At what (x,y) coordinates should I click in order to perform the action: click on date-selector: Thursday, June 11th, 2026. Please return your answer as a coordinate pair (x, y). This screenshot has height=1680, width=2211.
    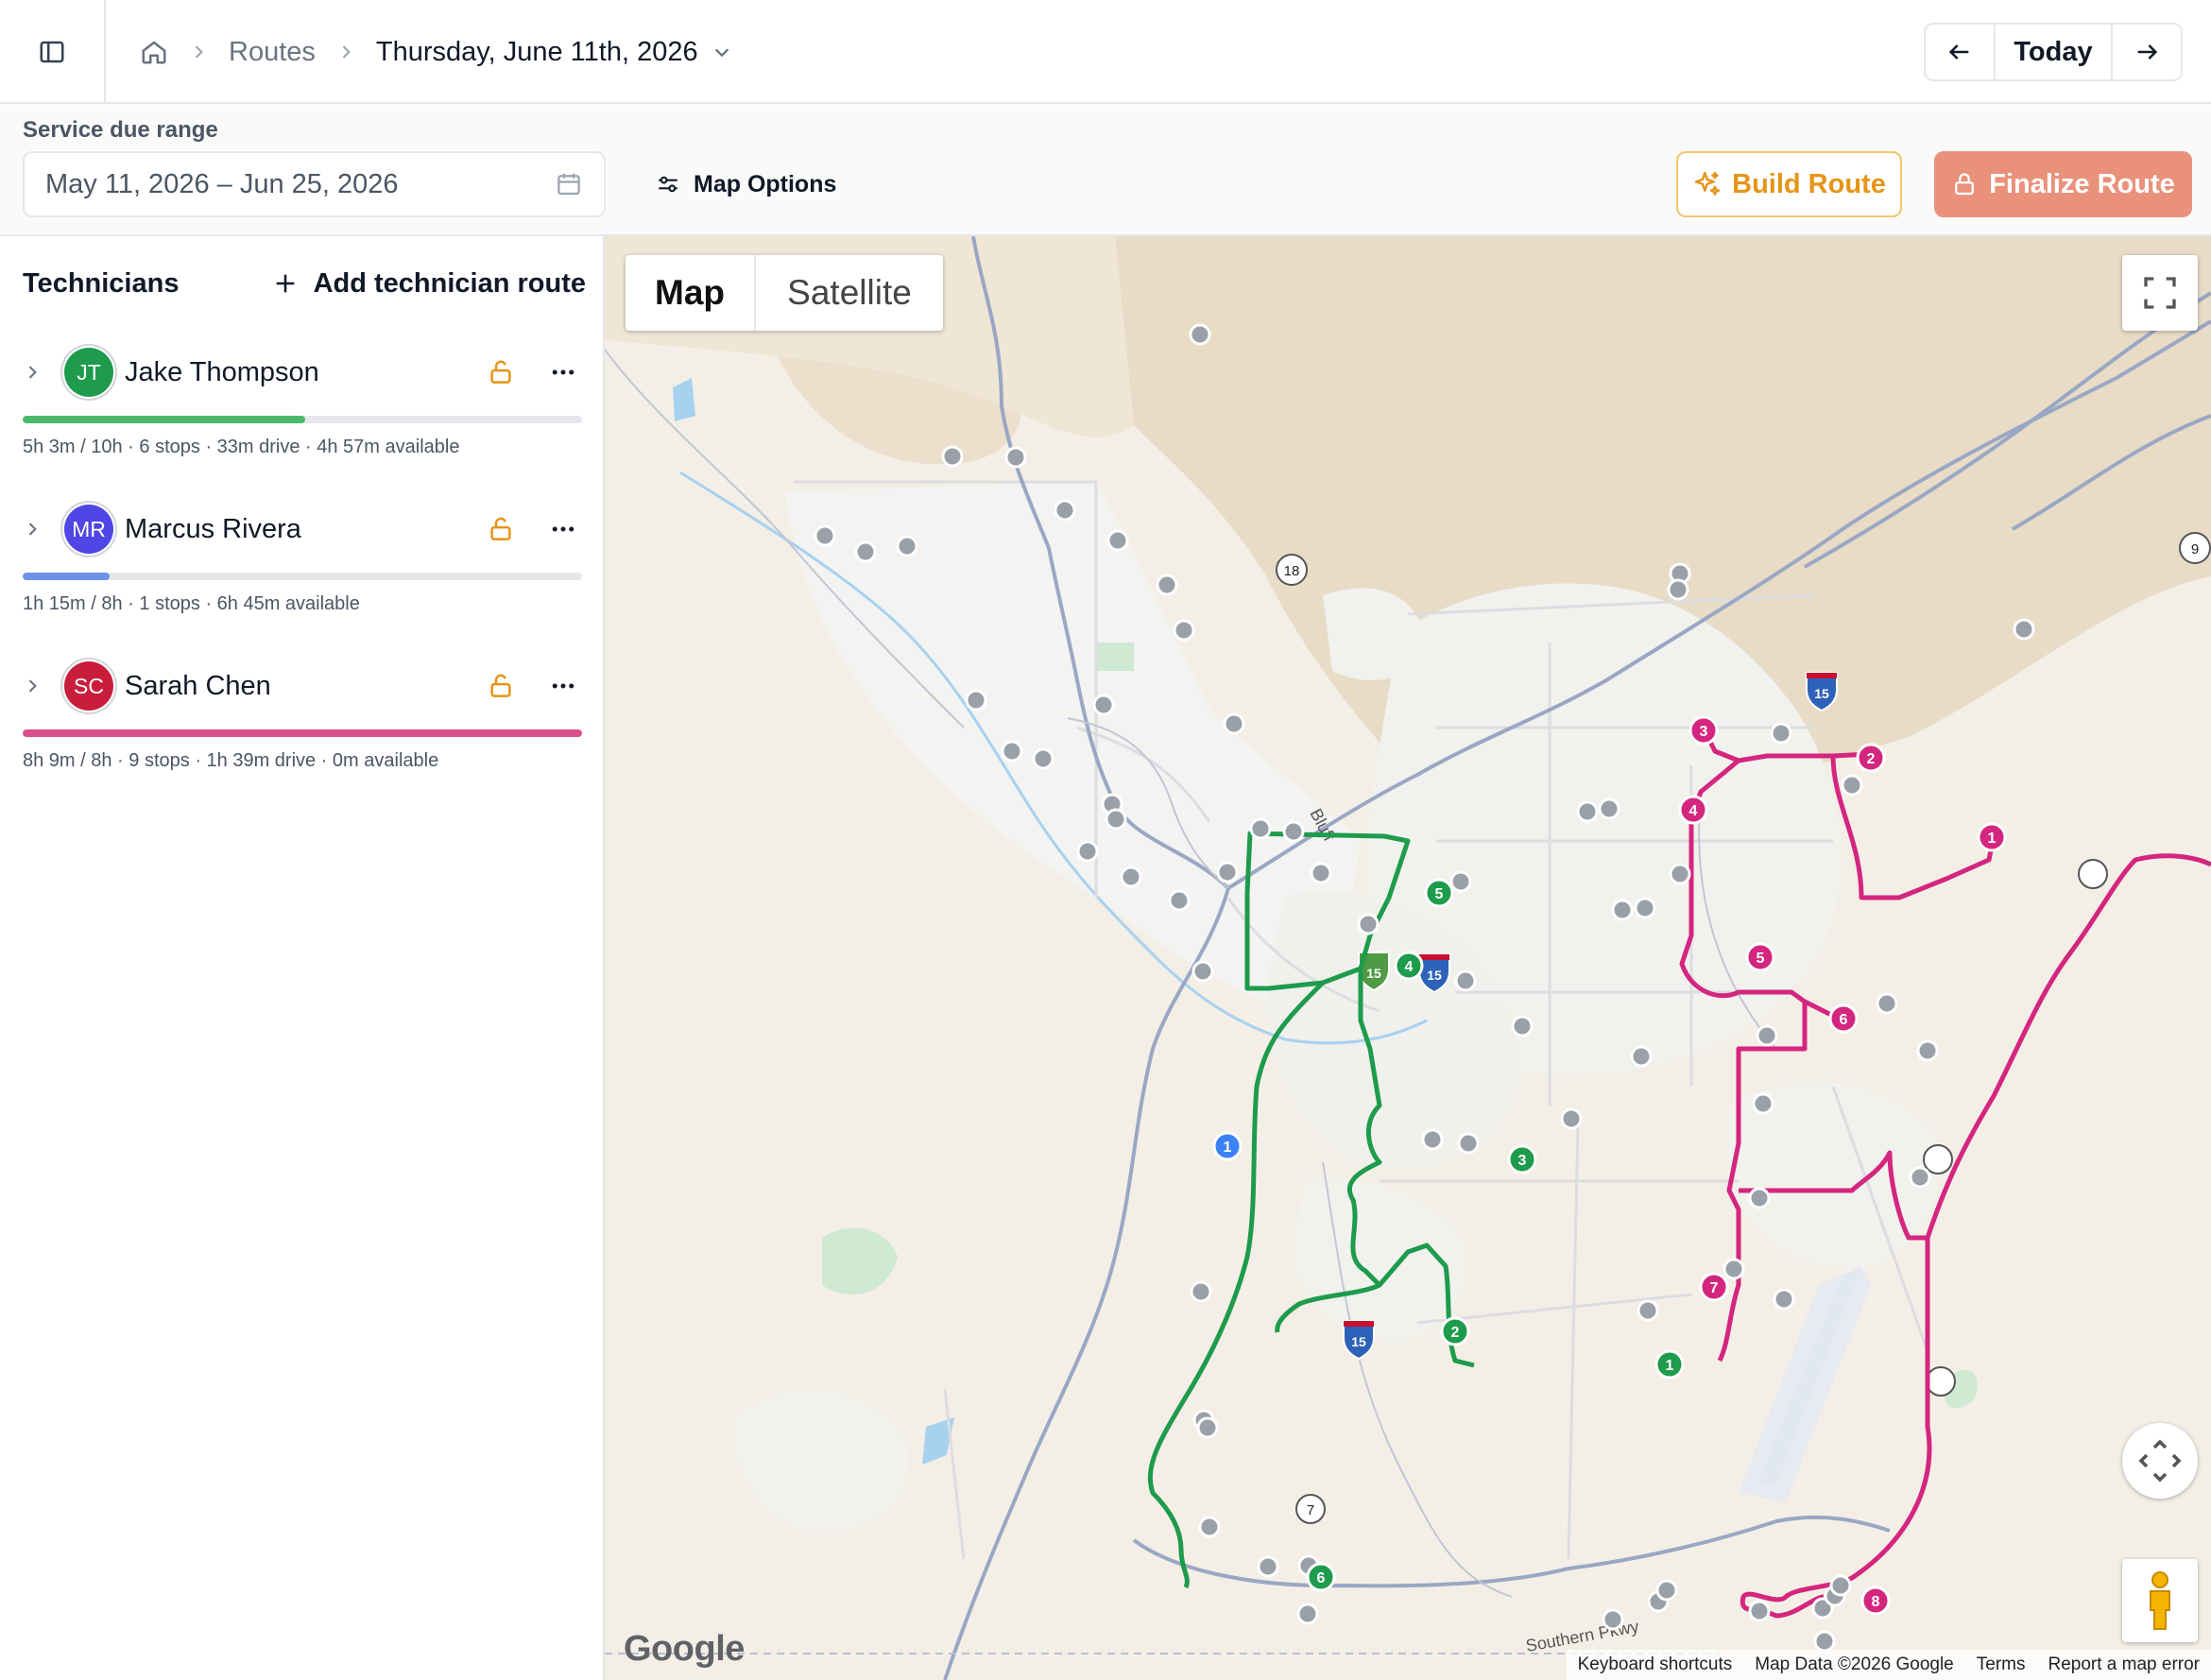
    Looking at the image, I should click on (554, 52).